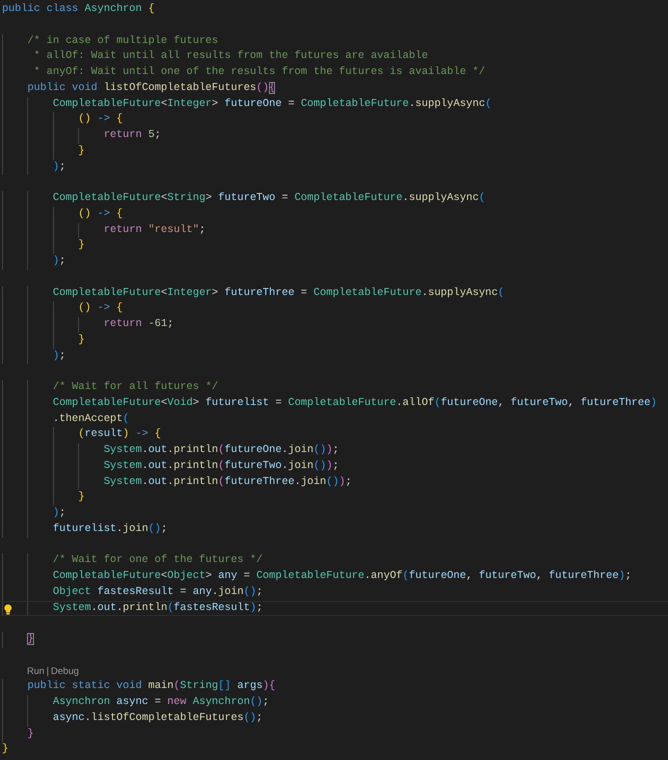  I want to click on code-line: async.listOfCompletableFutures();, so click(157, 718).